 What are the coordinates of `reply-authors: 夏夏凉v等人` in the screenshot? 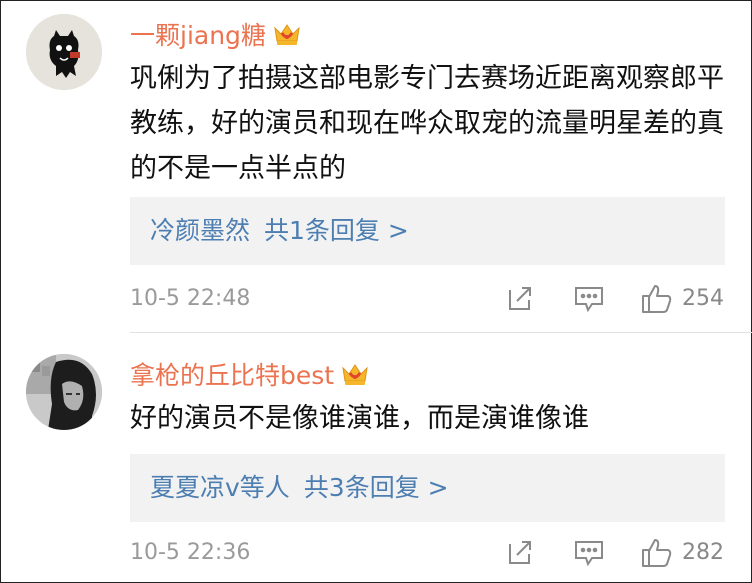 It's located at (220, 487).